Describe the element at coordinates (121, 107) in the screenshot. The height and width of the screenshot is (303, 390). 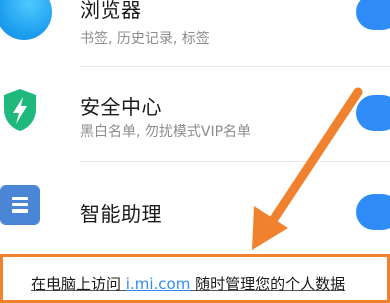
I see `row-title: 安全中心` at that location.